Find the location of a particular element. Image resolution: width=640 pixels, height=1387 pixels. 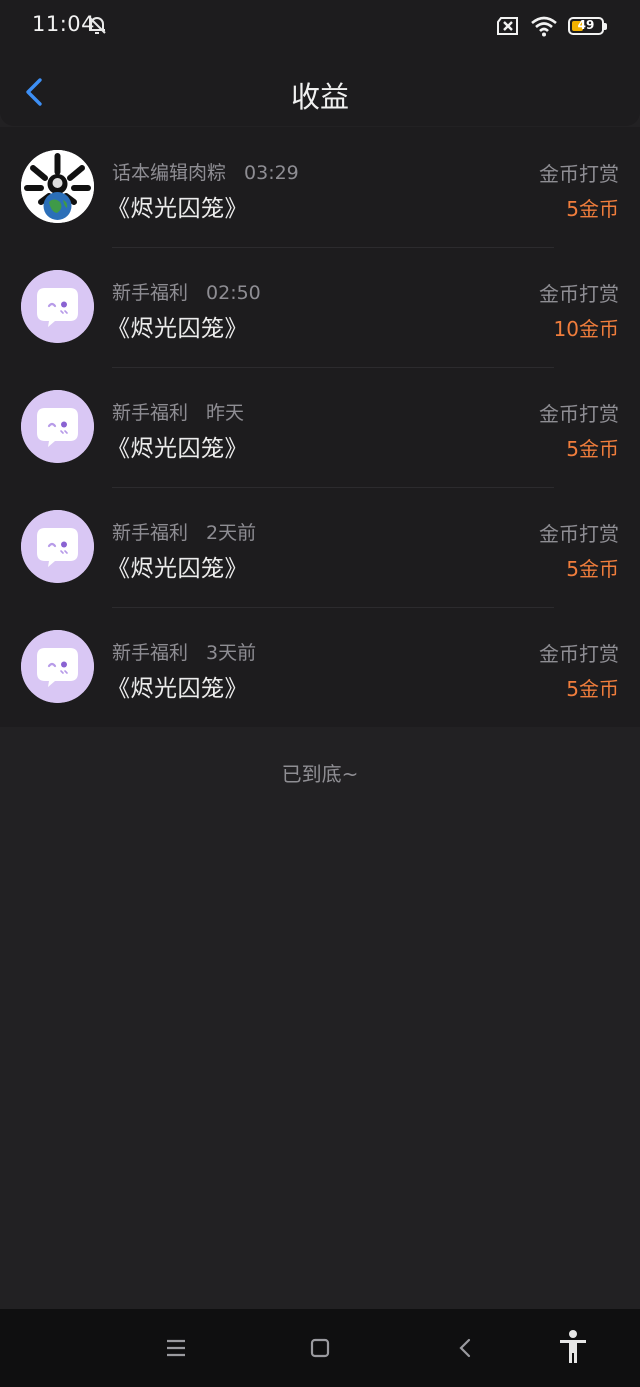

time-label: 3天前 is located at coordinates (231, 653).